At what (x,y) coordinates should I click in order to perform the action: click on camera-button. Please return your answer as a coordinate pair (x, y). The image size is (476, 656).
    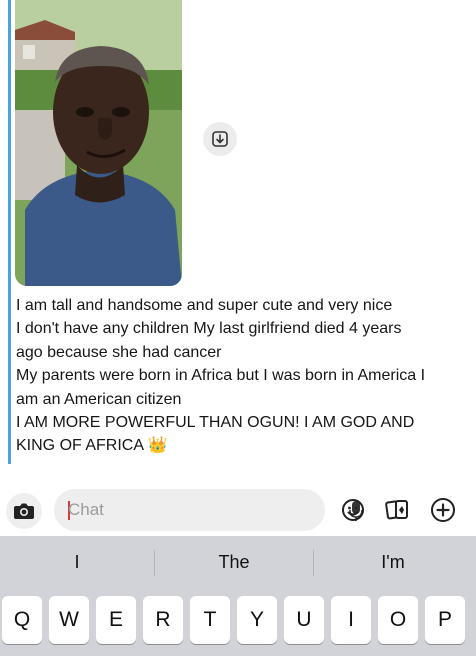
    Looking at the image, I should click on (24, 511).